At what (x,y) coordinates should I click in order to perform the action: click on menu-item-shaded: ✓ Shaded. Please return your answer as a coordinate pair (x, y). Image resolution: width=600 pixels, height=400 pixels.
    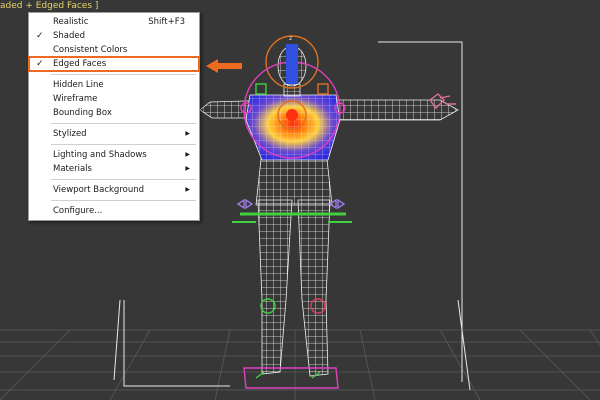
    Looking at the image, I should click on (114, 36).